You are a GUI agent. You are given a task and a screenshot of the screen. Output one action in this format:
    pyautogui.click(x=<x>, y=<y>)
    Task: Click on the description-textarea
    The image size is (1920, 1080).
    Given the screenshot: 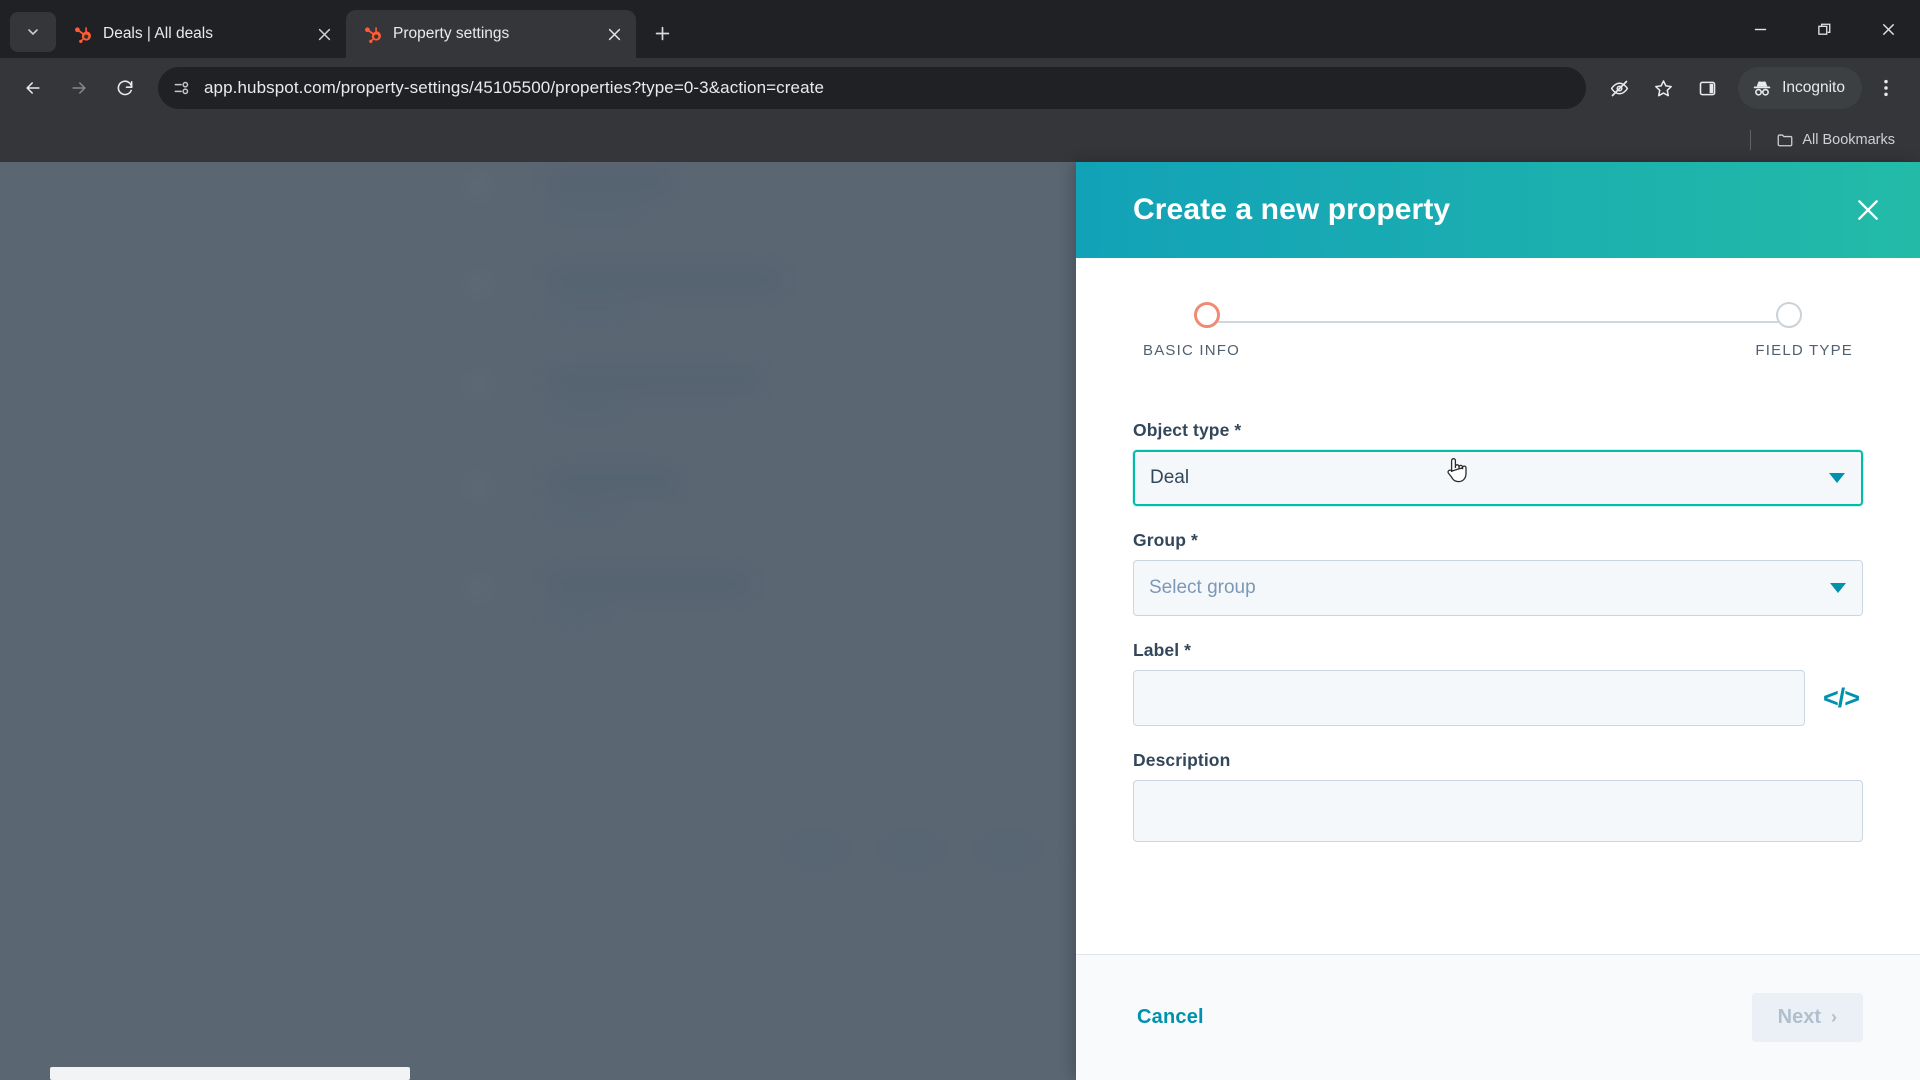 What is the action you would take?
    pyautogui.click(x=1498, y=811)
    